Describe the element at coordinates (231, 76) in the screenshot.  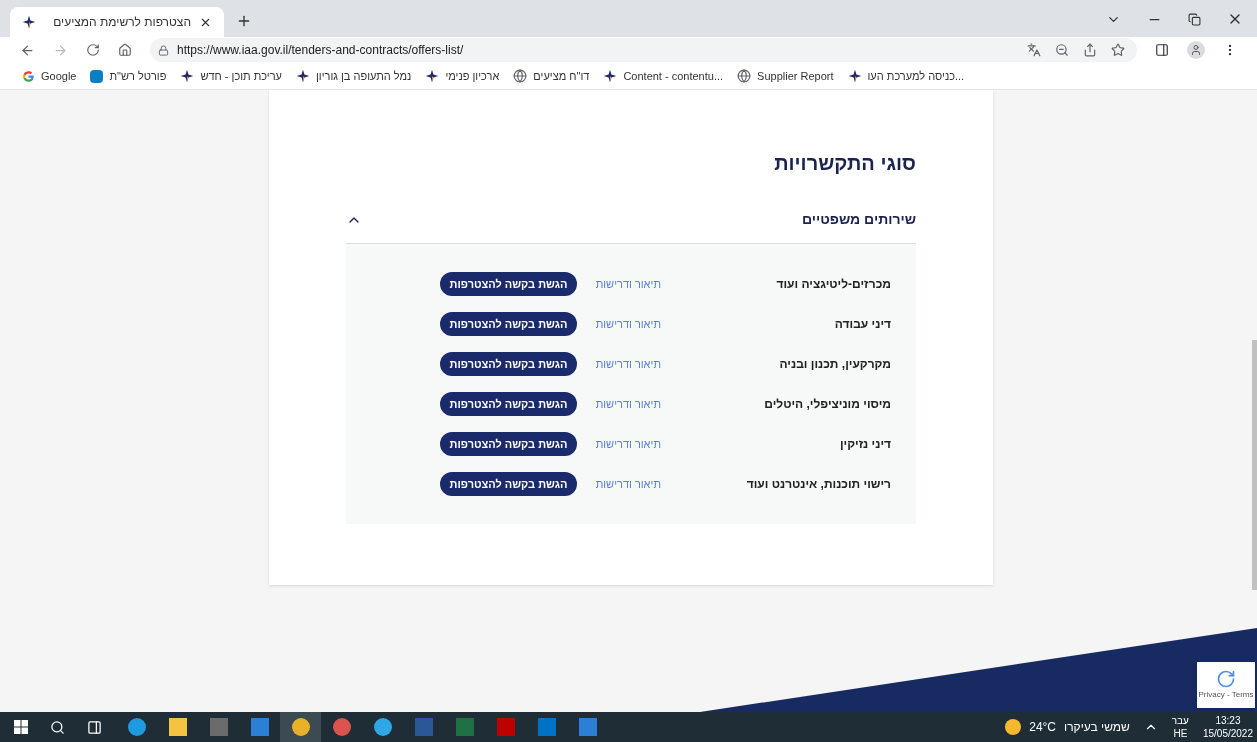
I see `bookmark-item: עריכת תוכן - חדש` at that location.